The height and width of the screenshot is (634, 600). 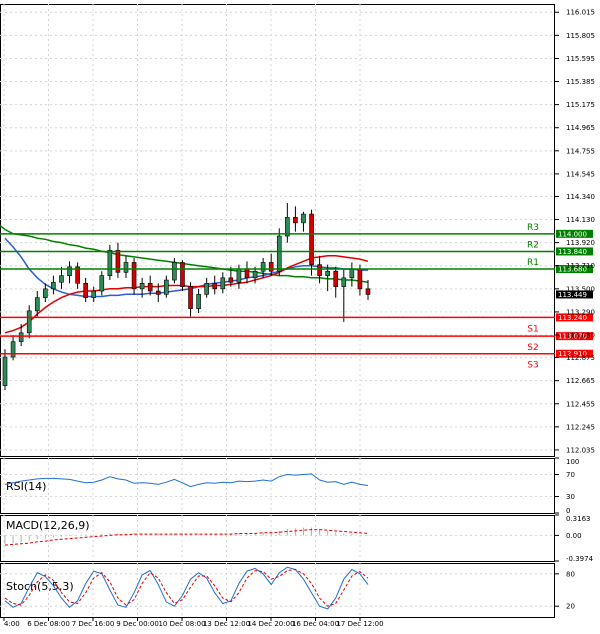 What do you see at coordinates (580, 36) in the screenshot?
I see `y-tick-label: 115.805` at bounding box center [580, 36].